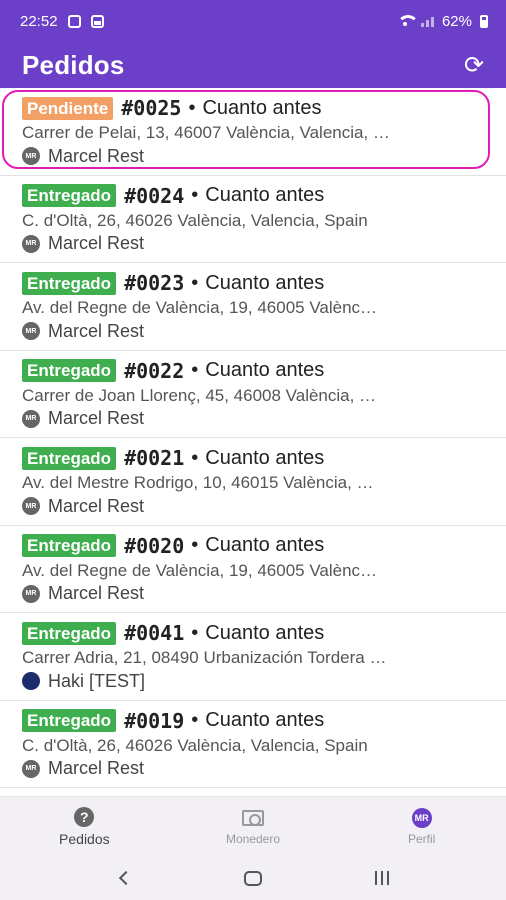  What do you see at coordinates (422, 818) in the screenshot?
I see `avatar: MR` at bounding box center [422, 818].